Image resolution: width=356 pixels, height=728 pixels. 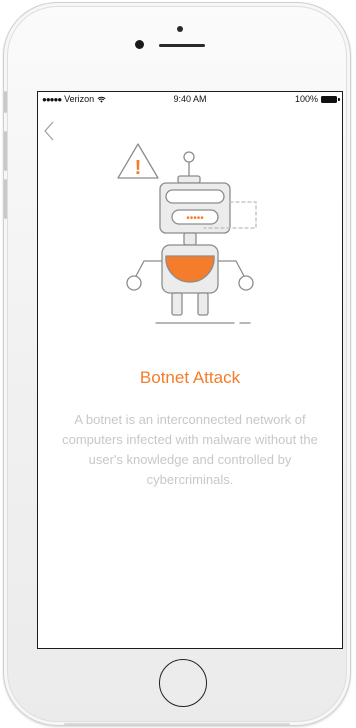 I want to click on battery-icon, so click(x=330, y=99).